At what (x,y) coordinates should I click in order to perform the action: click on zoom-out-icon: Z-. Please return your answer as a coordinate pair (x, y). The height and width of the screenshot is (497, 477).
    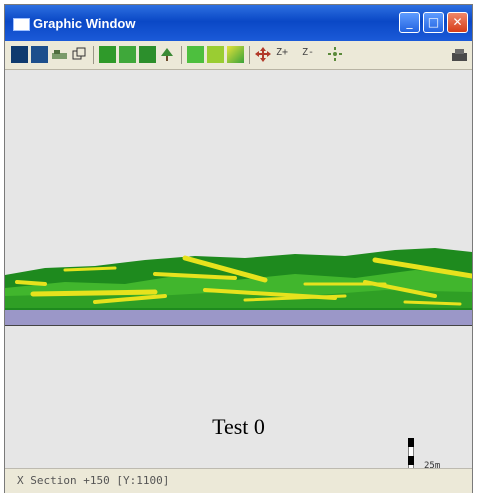
    Looking at the image, I should click on (308, 52).